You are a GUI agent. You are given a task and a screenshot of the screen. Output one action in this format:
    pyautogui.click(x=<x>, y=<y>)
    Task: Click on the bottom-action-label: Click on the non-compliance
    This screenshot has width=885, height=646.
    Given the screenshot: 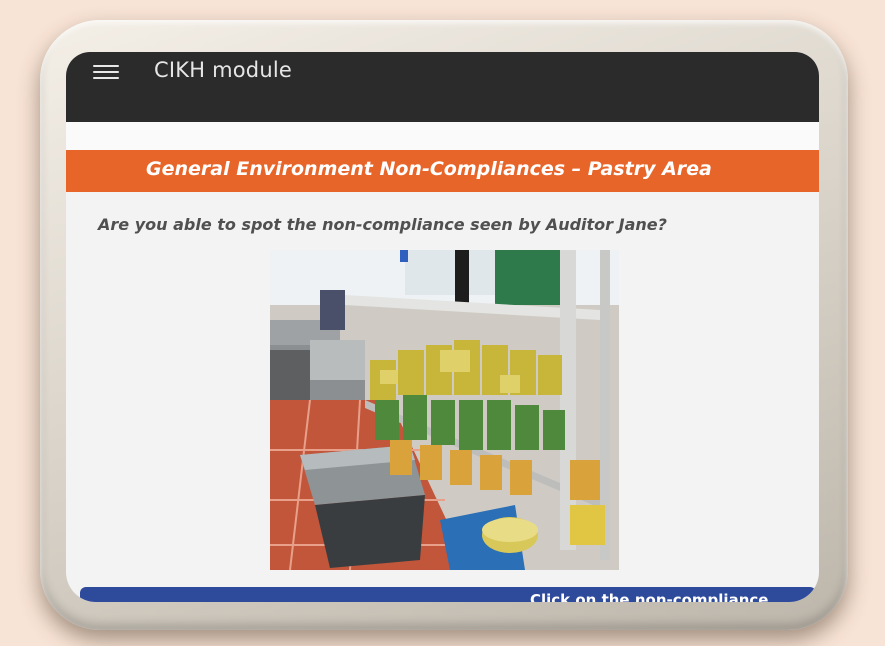 What is the action you would take?
    pyautogui.click(x=649, y=596)
    